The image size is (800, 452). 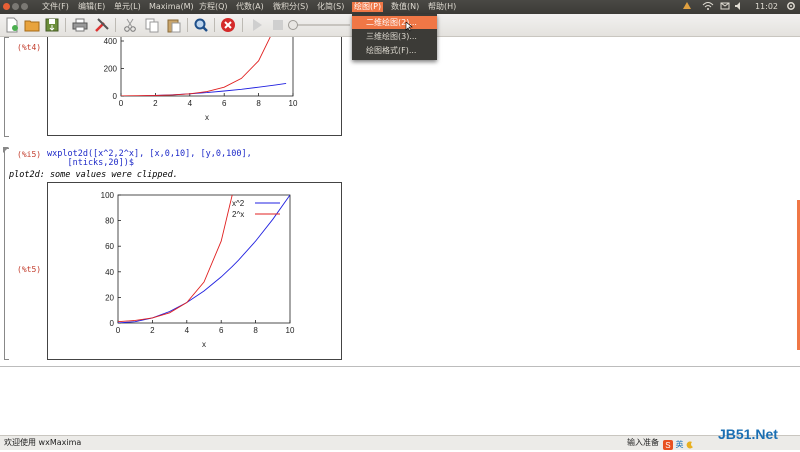 What do you see at coordinates (152, 25) in the screenshot?
I see `copy-icon` at bounding box center [152, 25].